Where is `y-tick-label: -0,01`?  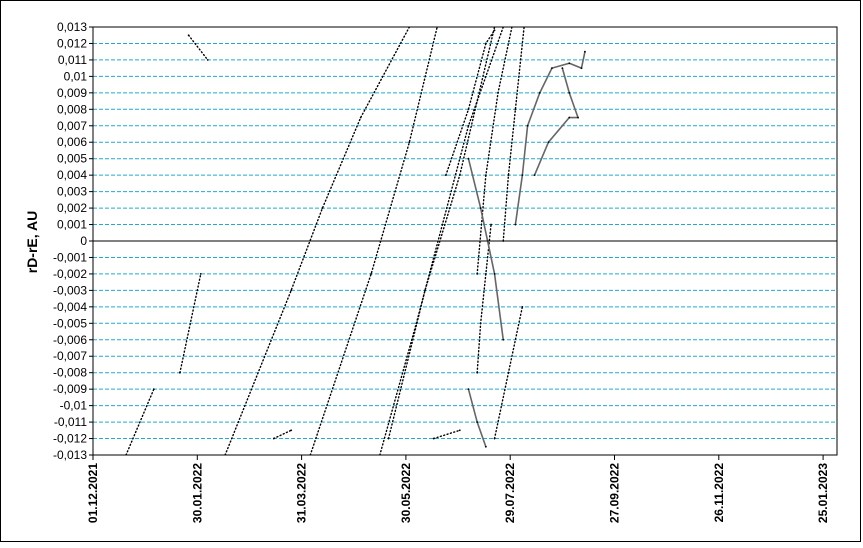 y-tick-label: -0,01 is located at coordinates (74, 406).